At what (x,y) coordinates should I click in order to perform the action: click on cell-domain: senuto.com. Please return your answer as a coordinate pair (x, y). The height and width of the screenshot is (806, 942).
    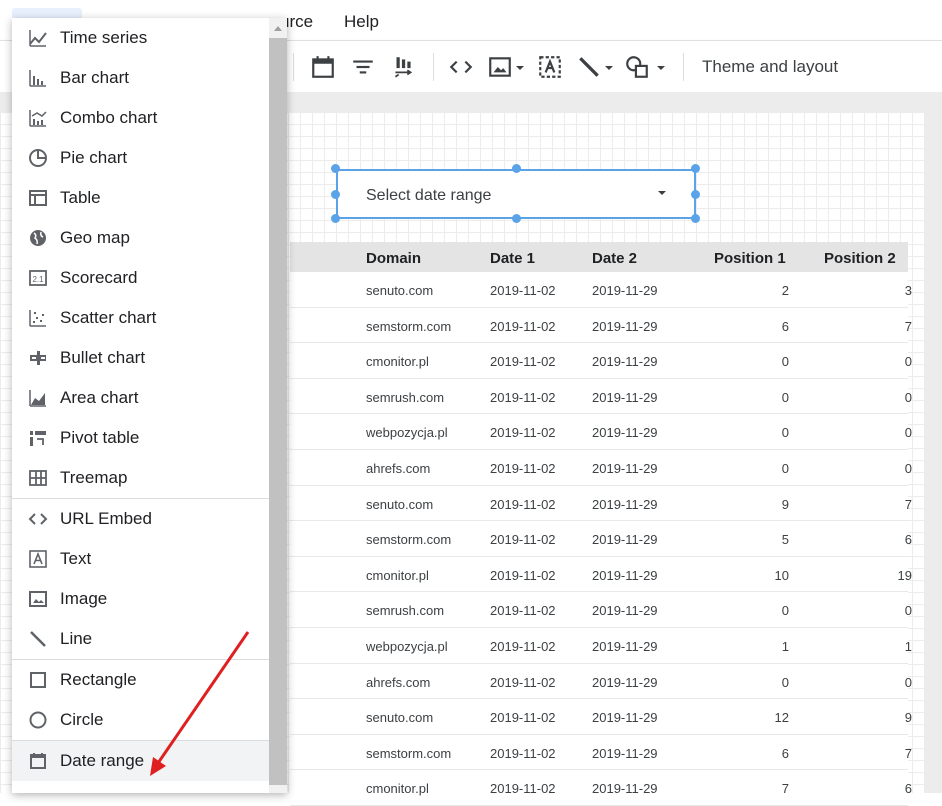
    Looking at the image, I should click on (400, 290).